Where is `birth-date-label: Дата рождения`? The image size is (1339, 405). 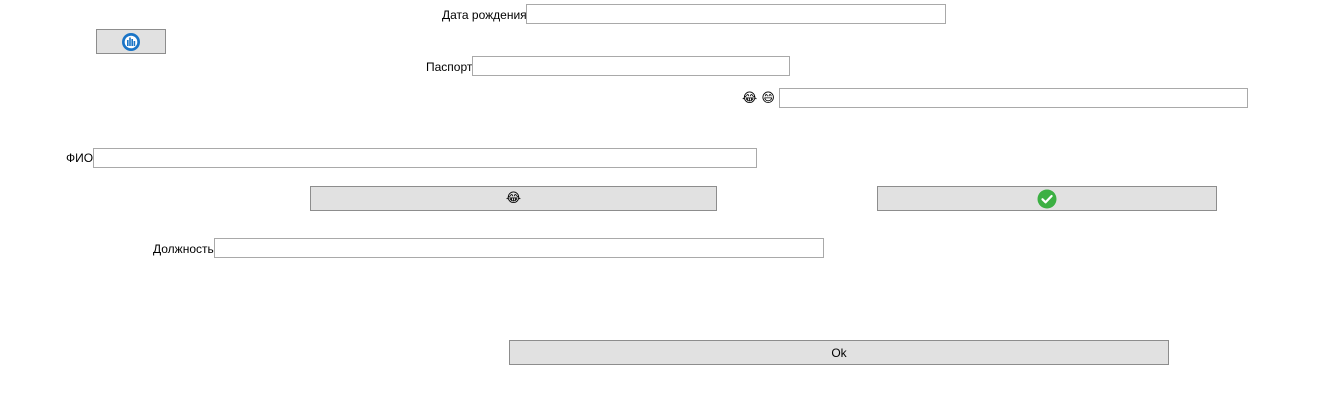
birth-date-label: Дата рождения is located at coordinates (484, 15).